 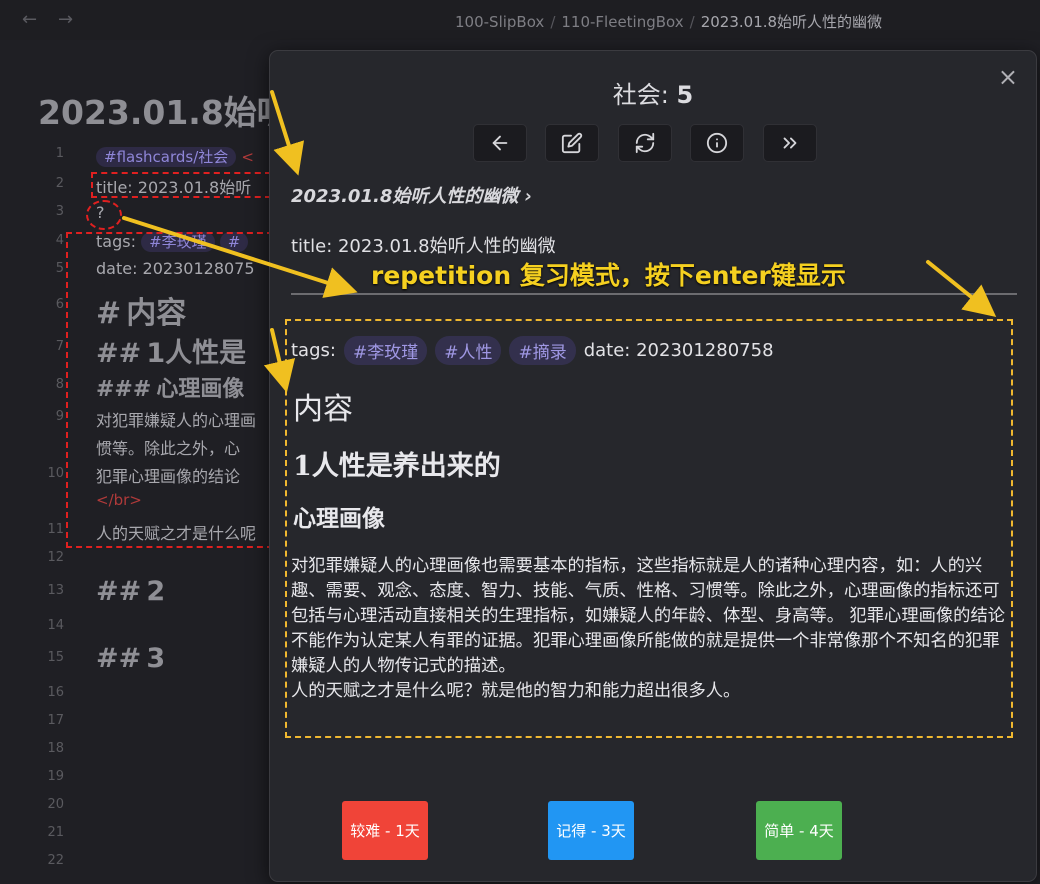 What do you see at coordinates (156, 658) in the screenshot?
I see `heading-text: 3` at bounding box center [156, 658].